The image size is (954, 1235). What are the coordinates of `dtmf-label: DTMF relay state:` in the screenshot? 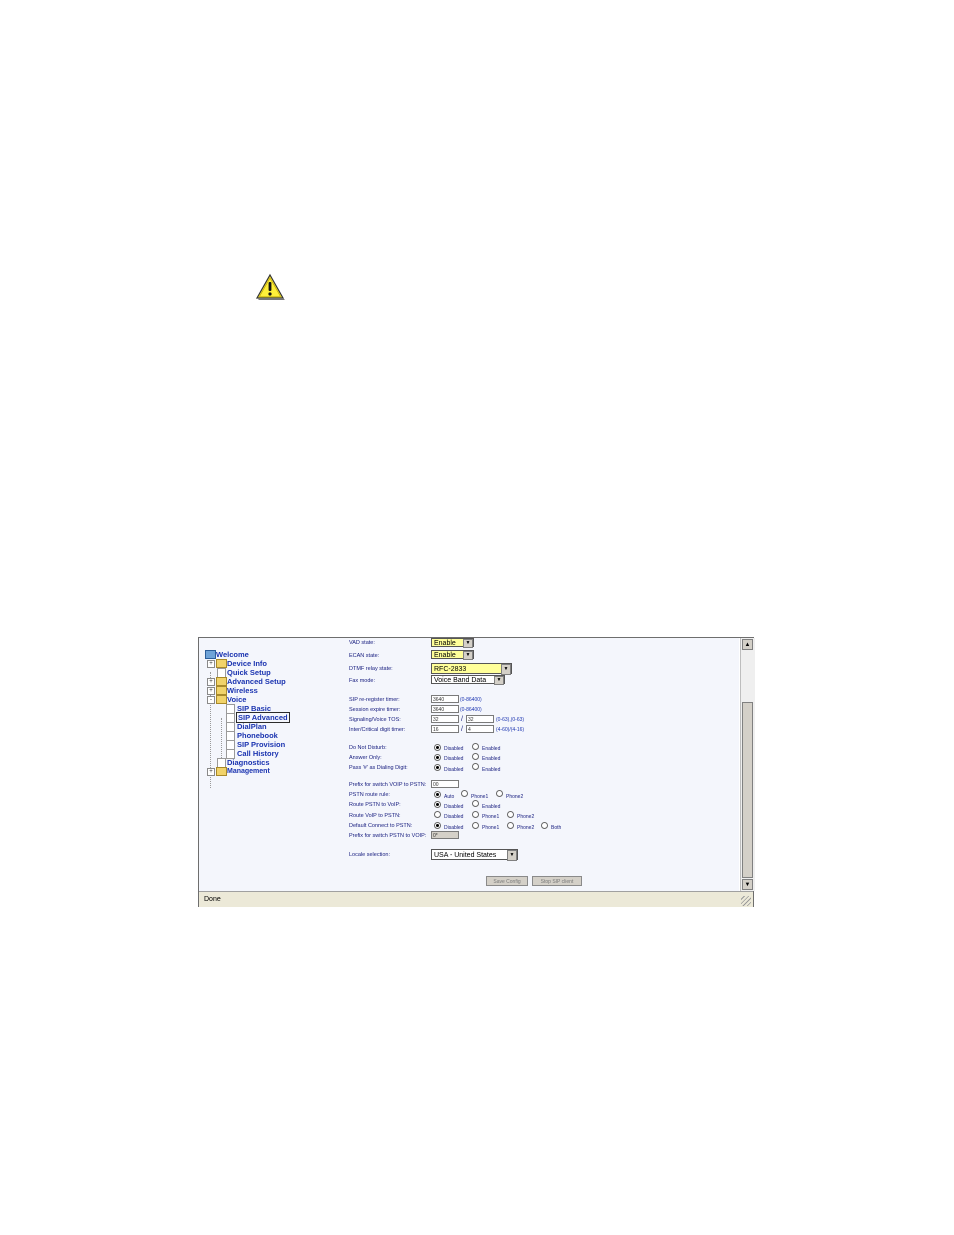 It's located at (371, 669).